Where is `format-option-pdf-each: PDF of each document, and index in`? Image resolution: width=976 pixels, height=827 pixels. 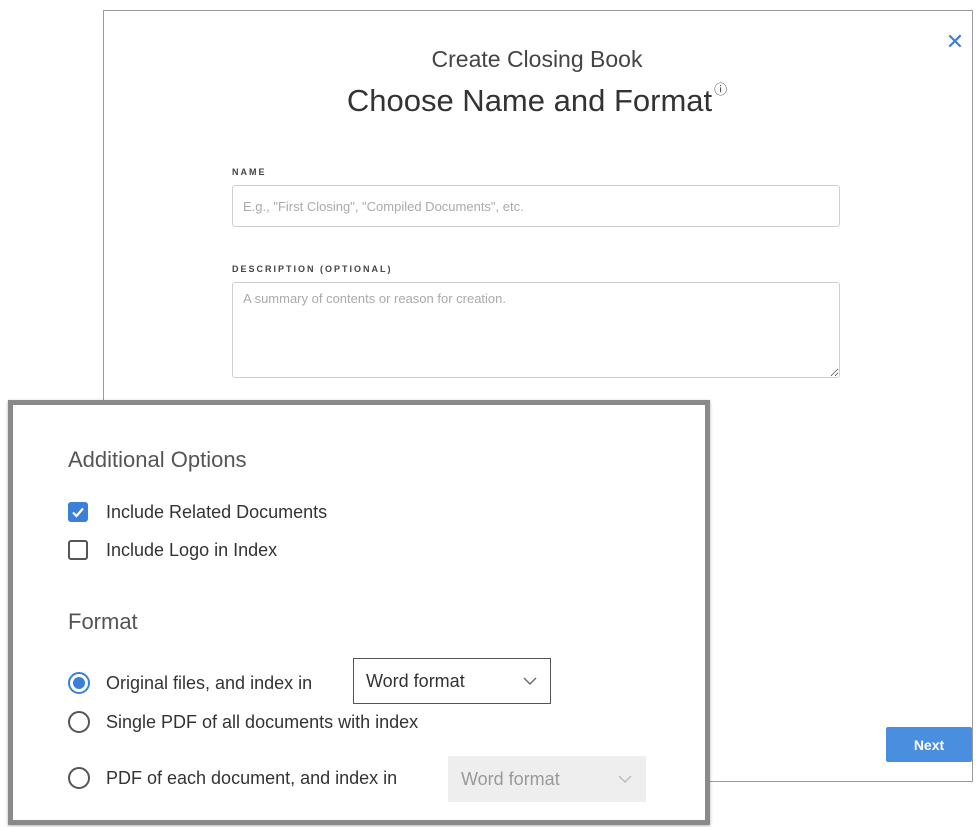 format-option-pdf-each: PDF of each document, and index in is located at coordinates (232, 778).